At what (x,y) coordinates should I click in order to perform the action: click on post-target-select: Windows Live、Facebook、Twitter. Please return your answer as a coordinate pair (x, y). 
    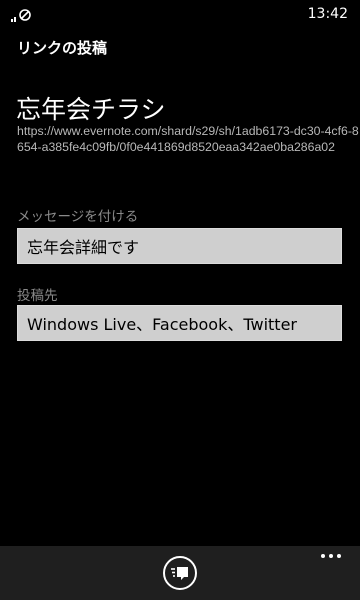
    Looking at the image, I should click on (179, 323).